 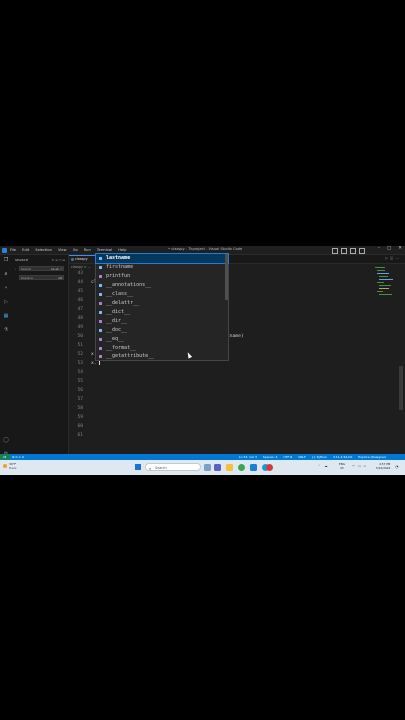 What do you see at coordinates (162, 267) in the screenshot?
I see `suggestion-item: firstname` at bounding box center [162, 267].